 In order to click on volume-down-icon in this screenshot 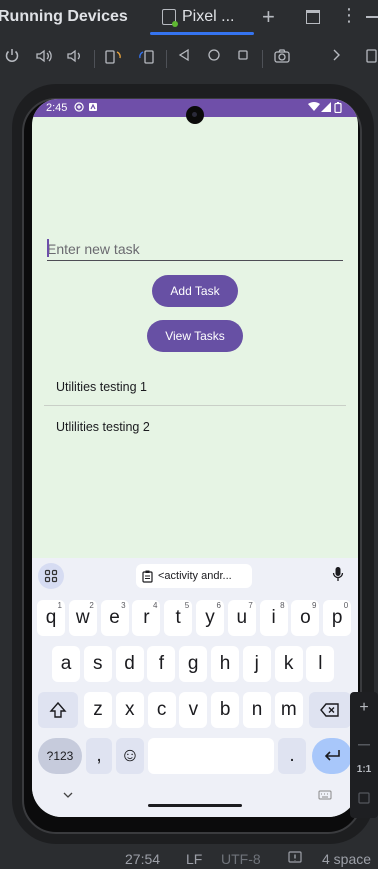, I will do `click(74, 58)`.